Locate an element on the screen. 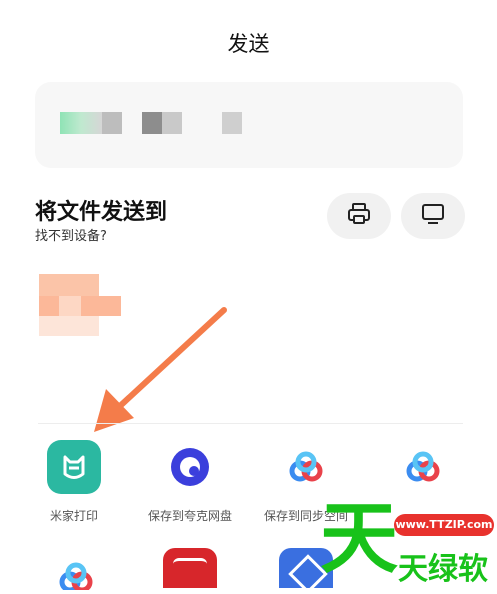 The width and height of the screenshot is (497, 594). app-quark-drive: 保存到夸克网盘 is located at coordinates (190, 482).